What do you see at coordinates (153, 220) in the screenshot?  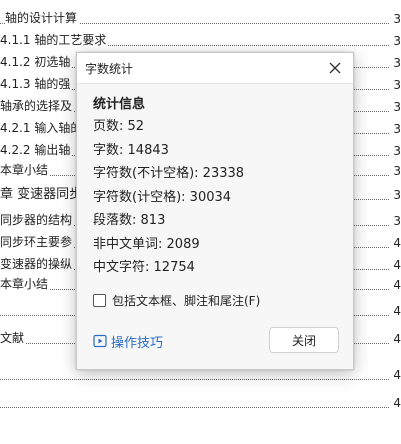 I see `stat-value: 813` at bounding box center [153, 220].